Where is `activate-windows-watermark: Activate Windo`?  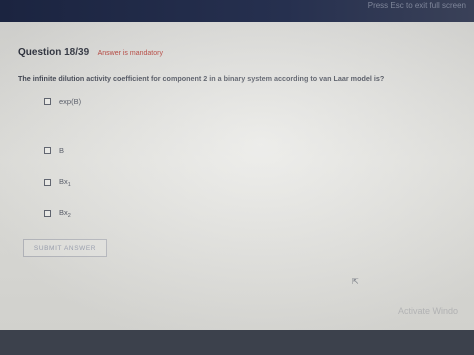
activate-windows-watermark: Activate Windo is located at coordinates (428, 311).